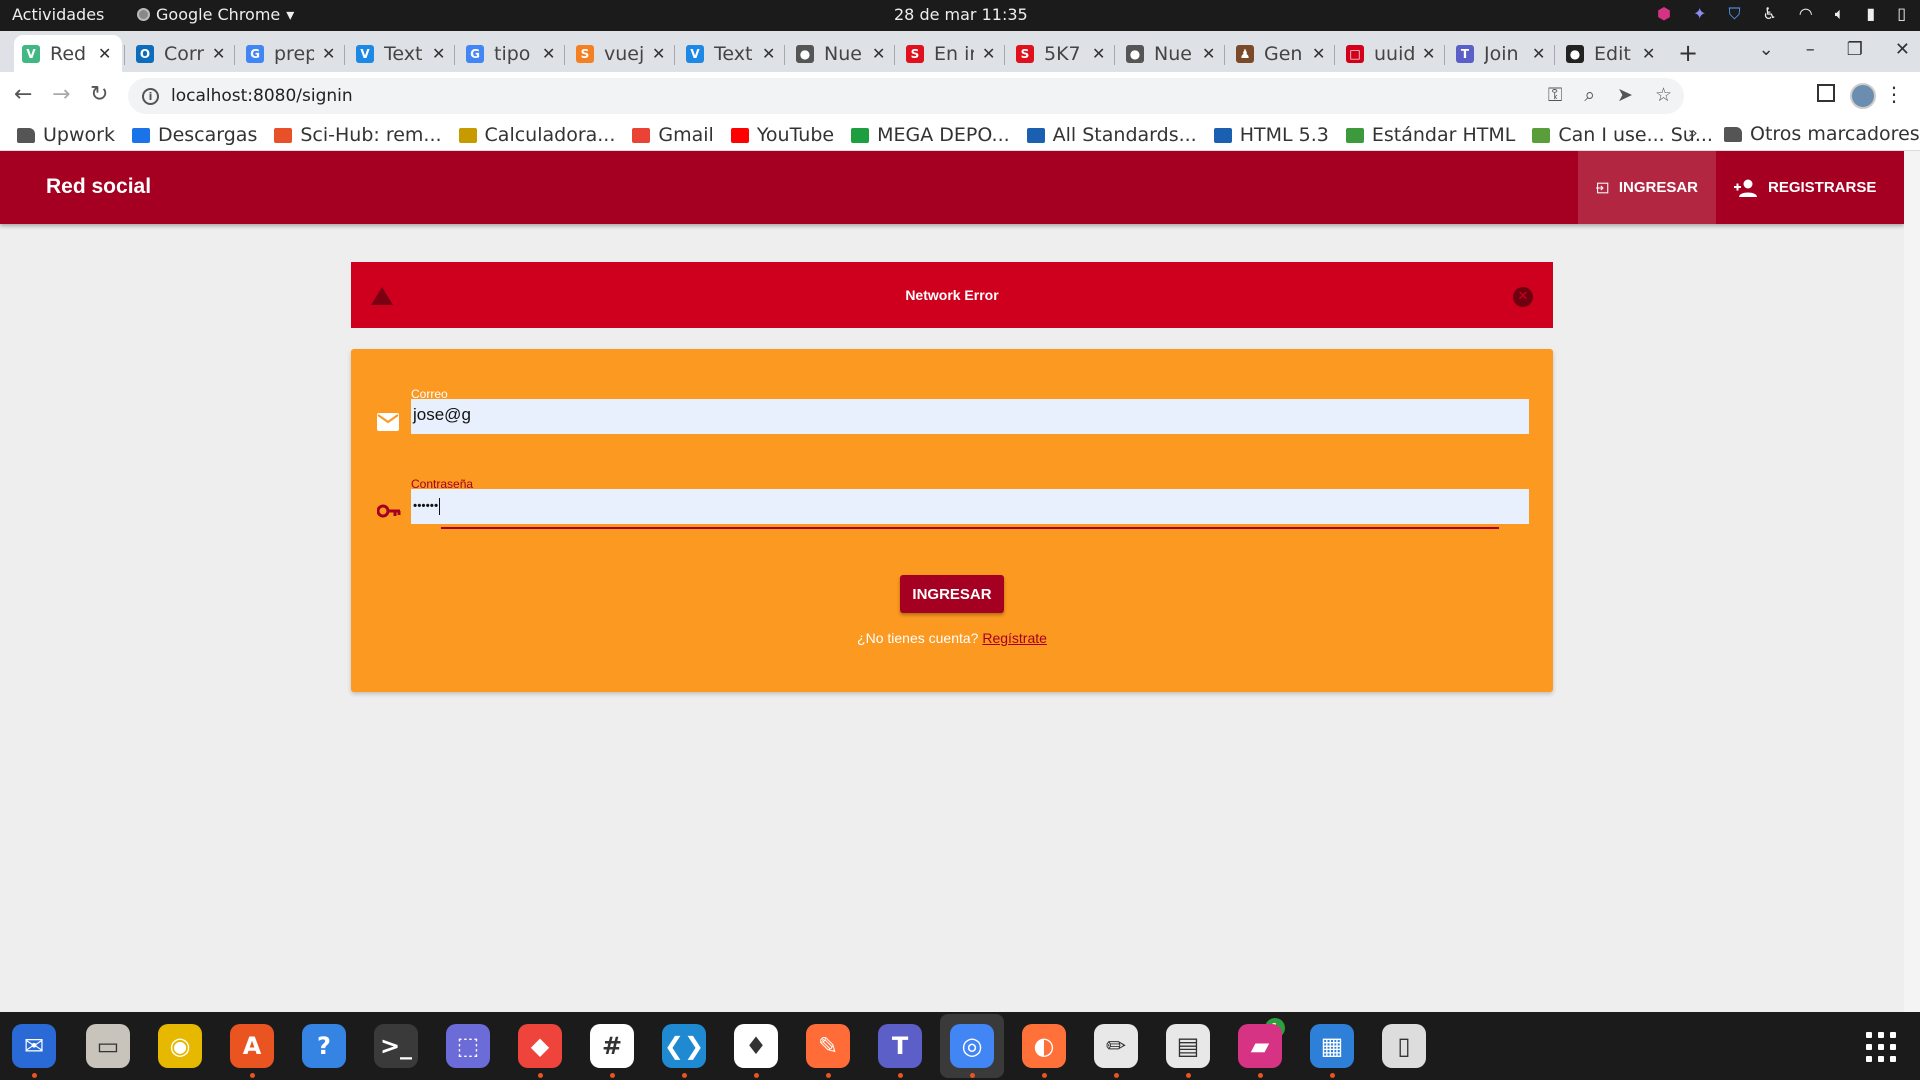 This screenshot has height=1080, width=1920. Describe the element at coordinates (1647, 187) in the screenshot. I see `nav-login-button: INGRESAR` at that location.